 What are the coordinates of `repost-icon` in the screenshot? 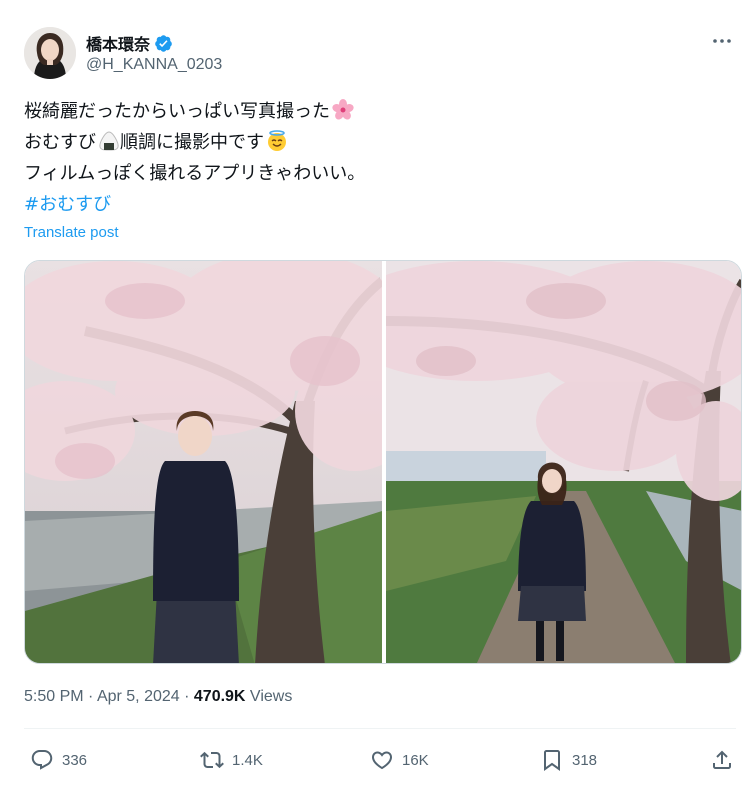 It's located at (212, 760).